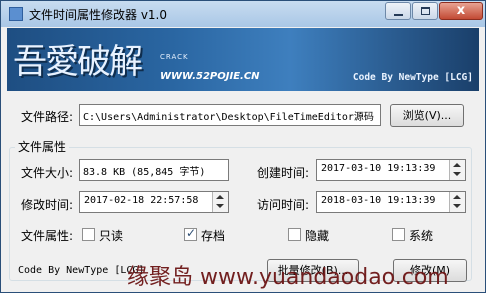  I want to click on checkmark-icon: ✓, so click(191, 233).